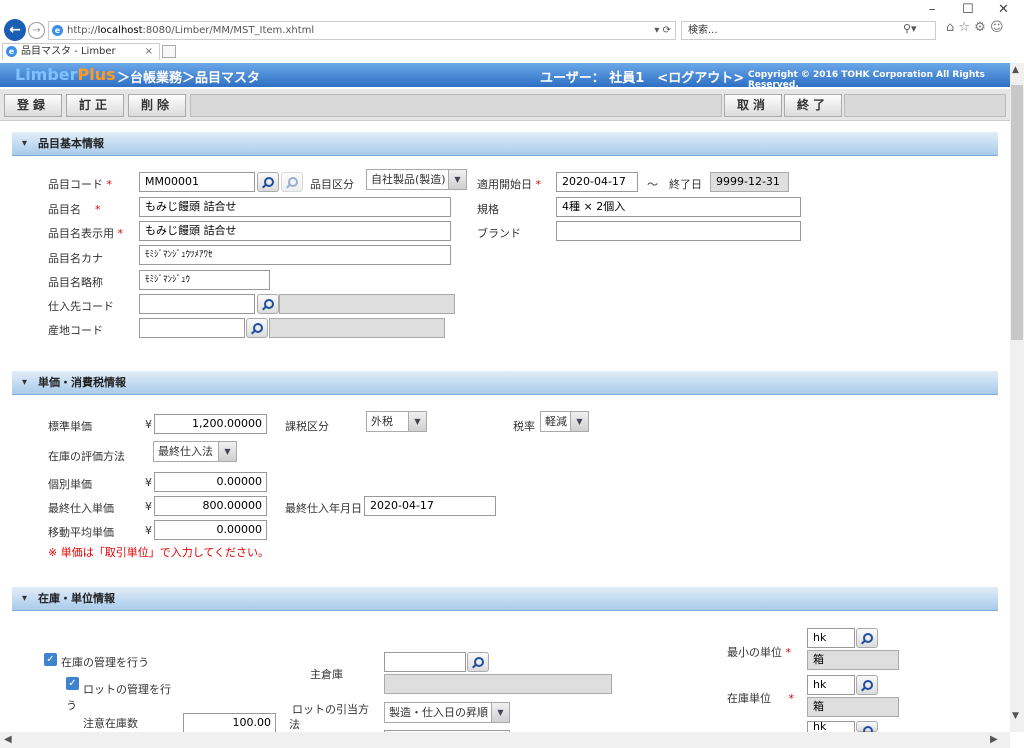 Image resolution: width=1024 pixels, height=748 pixels. I want to click on item-kind-value: 自社製品(製造), so click(408, 179).